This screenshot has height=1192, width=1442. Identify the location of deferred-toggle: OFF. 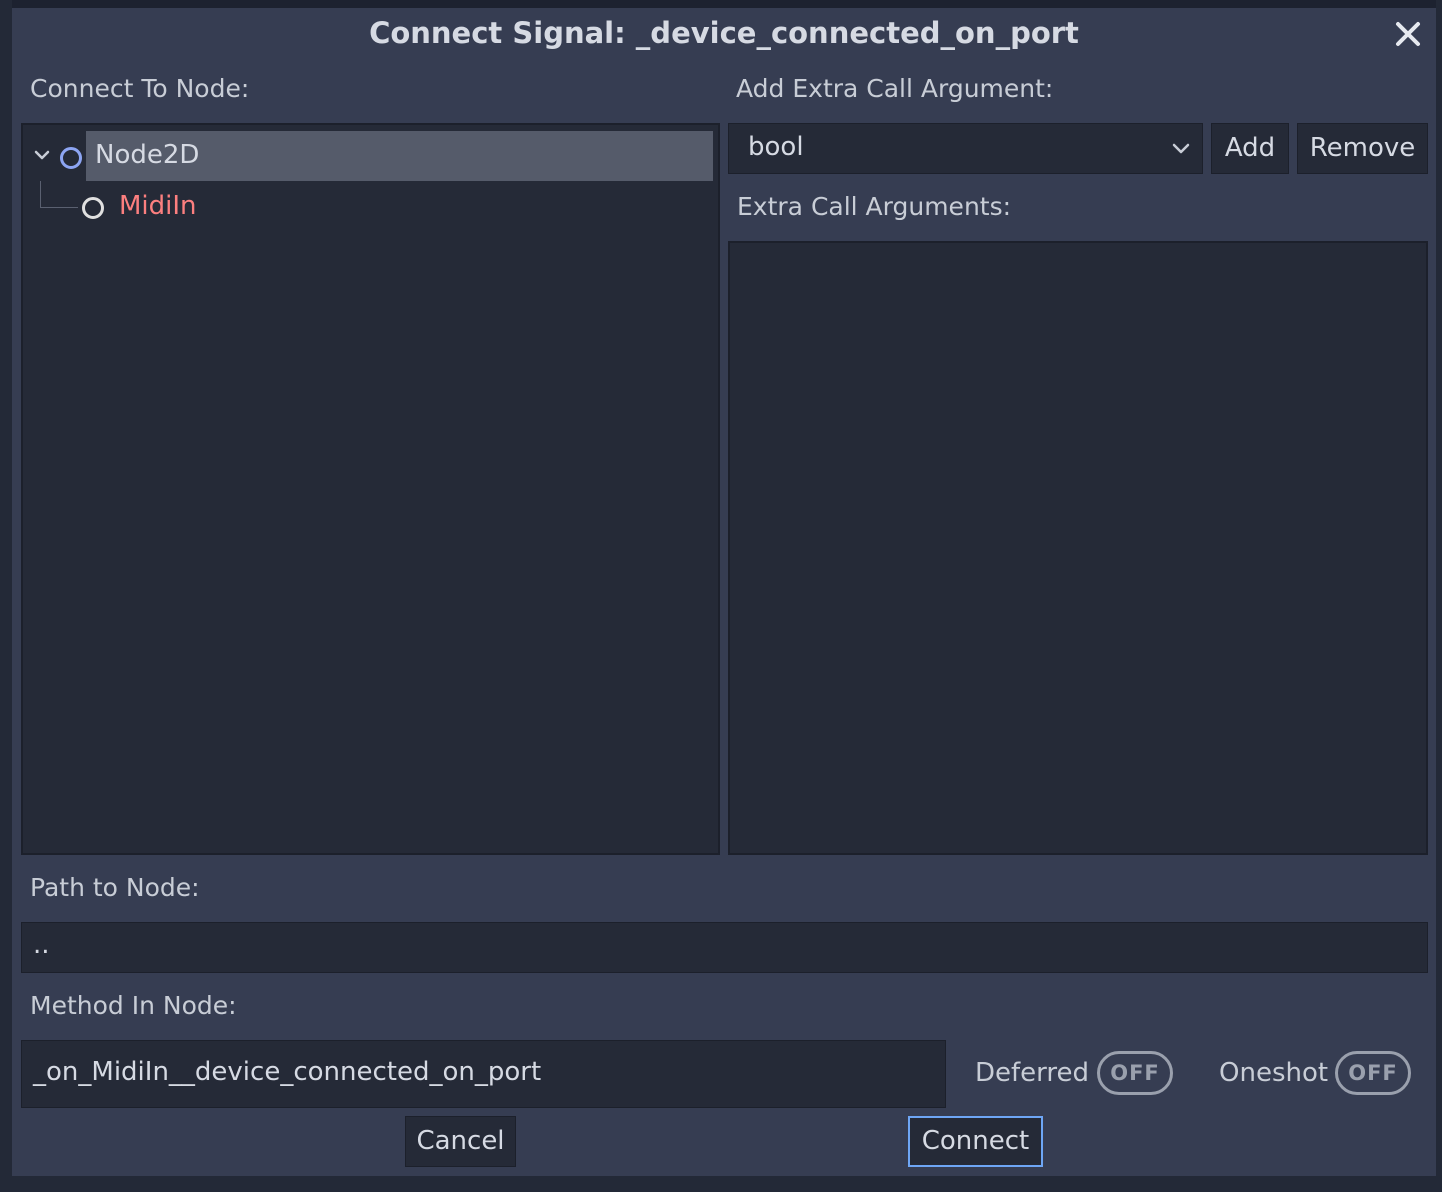
(1135, 1073).